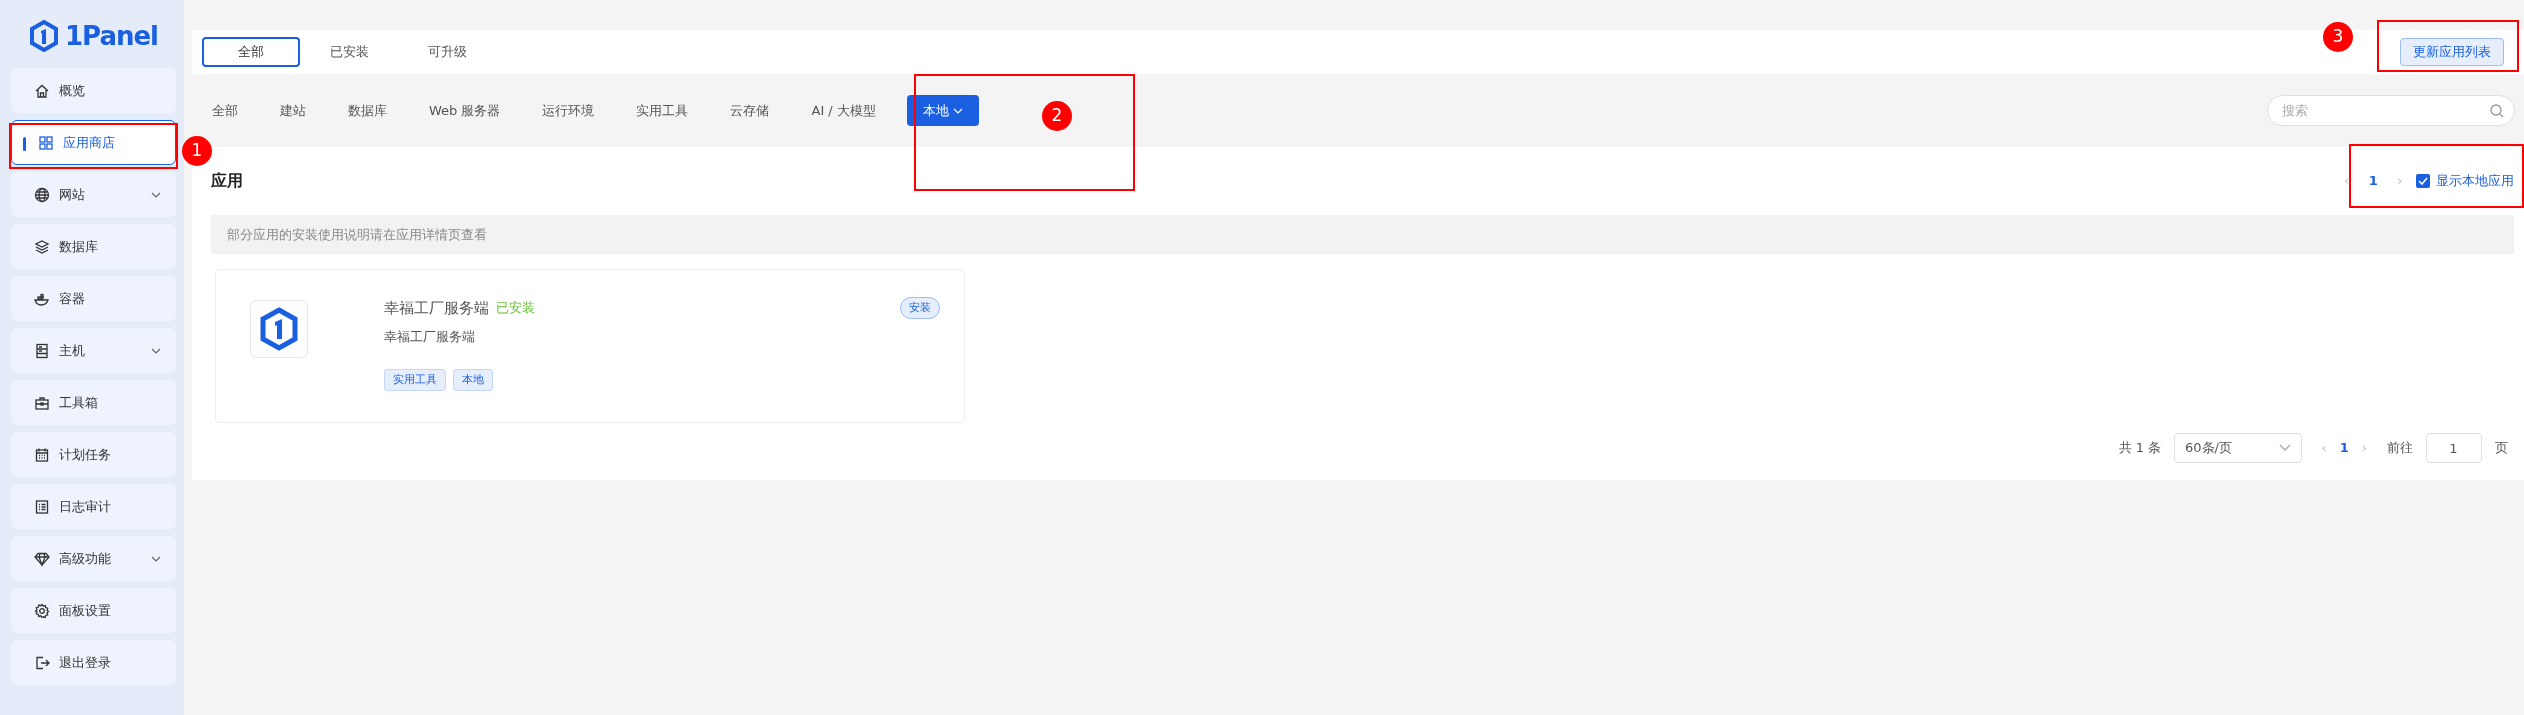 This screenshot has height=715, width=2524. Describe the element at coordinates (197, 151) in the screenshot. I see `annotation-marker: 1` at that location.